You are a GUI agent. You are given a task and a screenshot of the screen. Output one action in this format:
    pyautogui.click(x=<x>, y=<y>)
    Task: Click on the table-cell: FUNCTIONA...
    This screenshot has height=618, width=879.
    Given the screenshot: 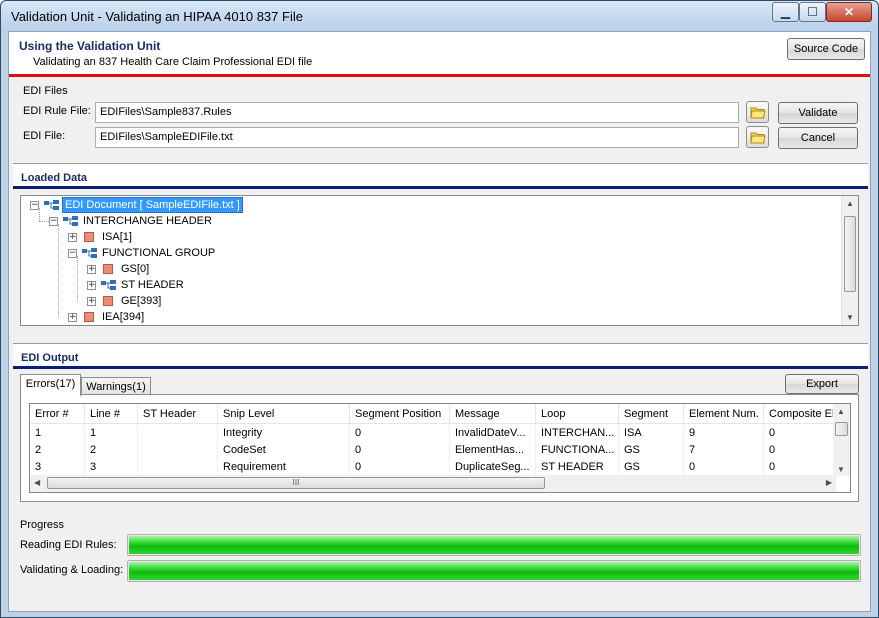 What is the action you would take?
    pyautogui.click(x=577, y=450)
    